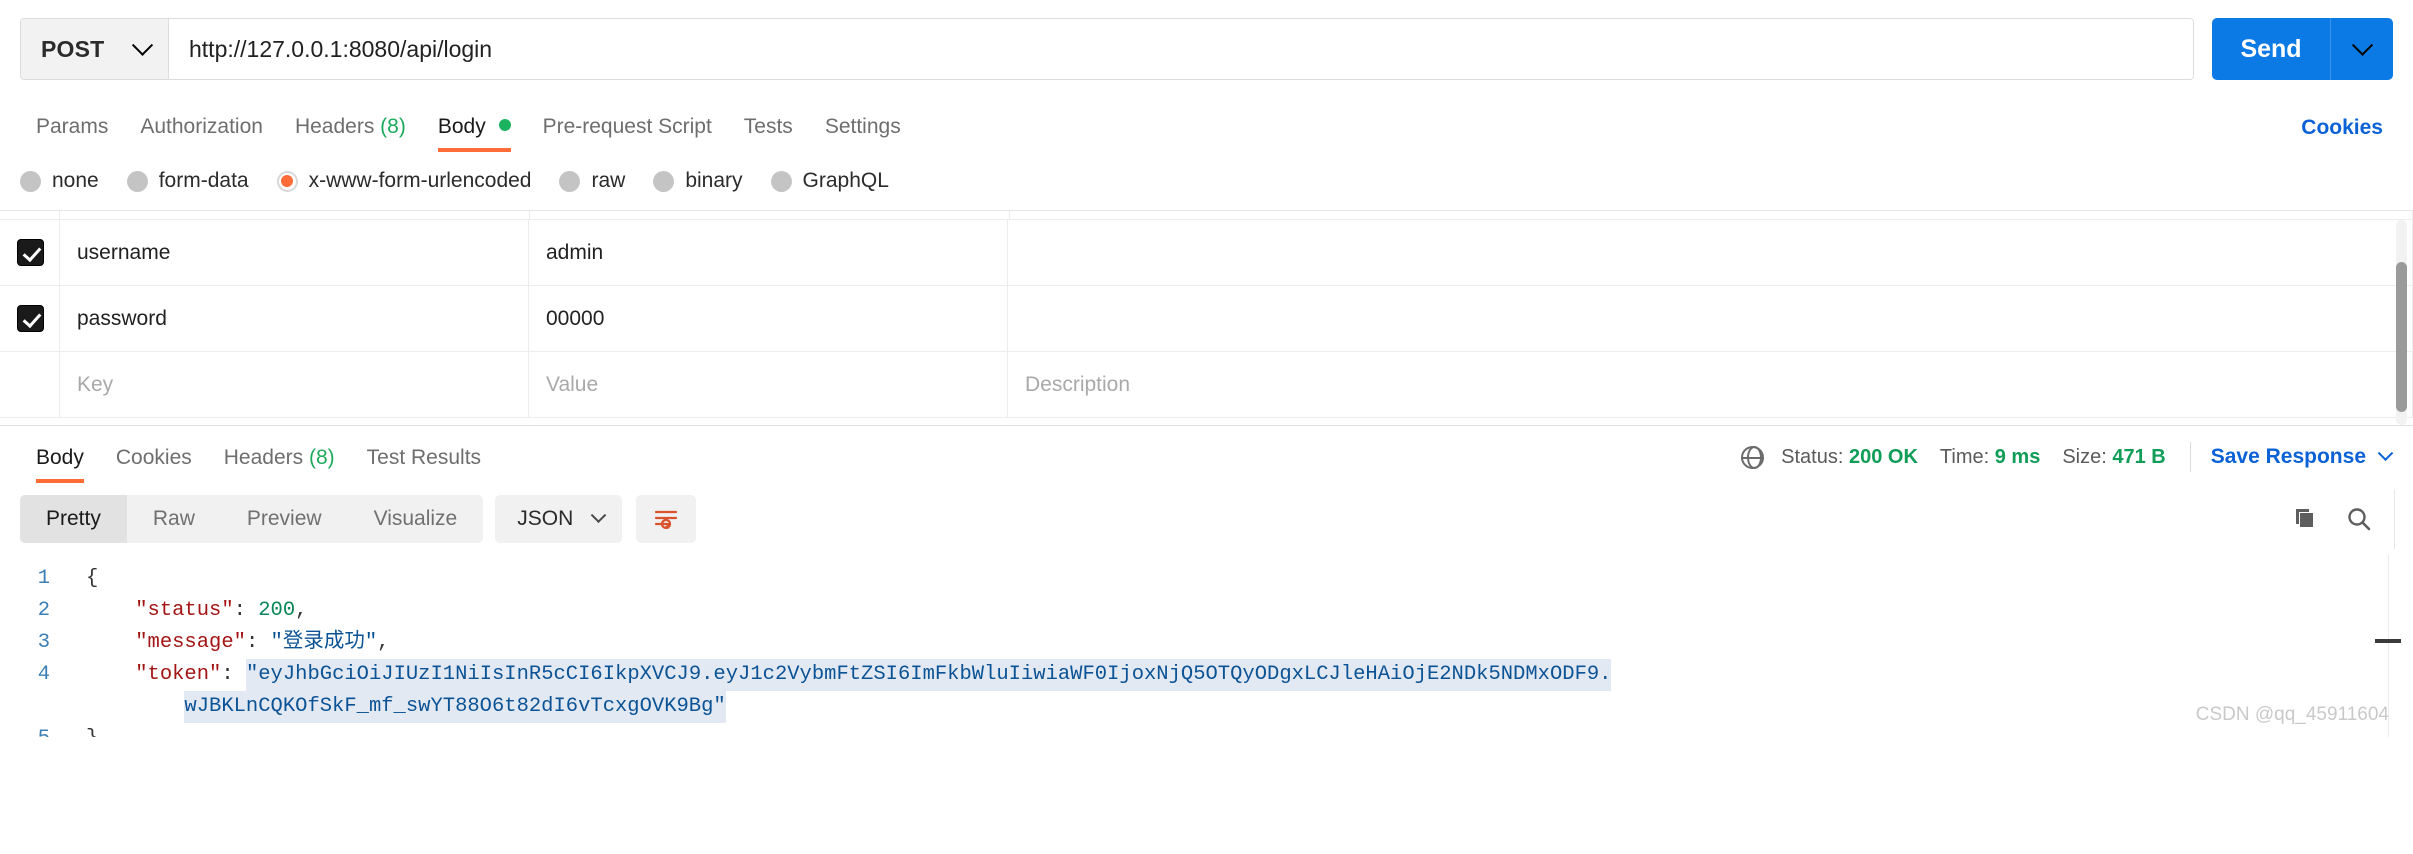 This screenshot has width=2413, height=854. Describe the element at coordinates (2302, 456) in the screenshot. I see `save-response-button: Save Response` at that location.